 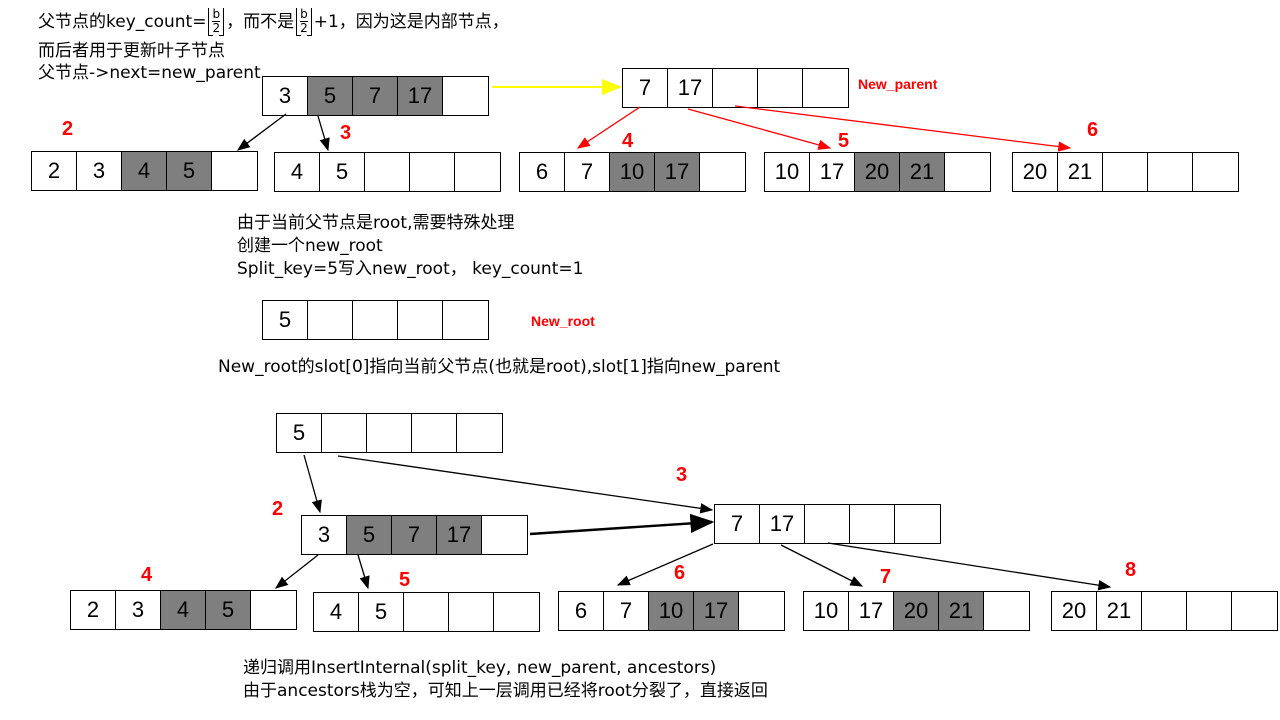 I want to click on arrow-root-to-new-parent, so click(x=525, y=484).